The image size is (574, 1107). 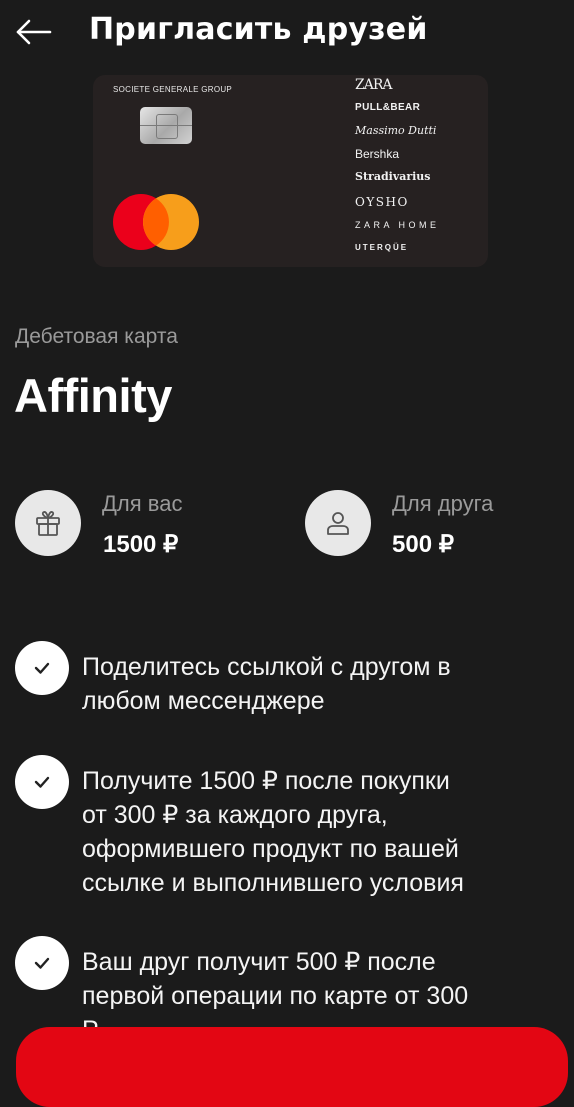 What do you see at coordinates (338, 523) in the screenshot?
I see `user-icon` at bounding box center [338, 523].